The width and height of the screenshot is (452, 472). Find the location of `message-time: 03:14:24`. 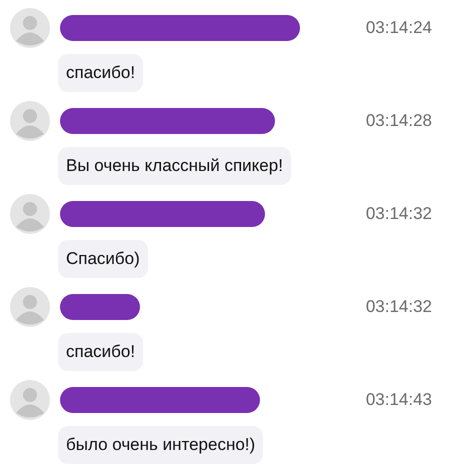

message-time: 03:14:24 is located at coordinates (399, 28).